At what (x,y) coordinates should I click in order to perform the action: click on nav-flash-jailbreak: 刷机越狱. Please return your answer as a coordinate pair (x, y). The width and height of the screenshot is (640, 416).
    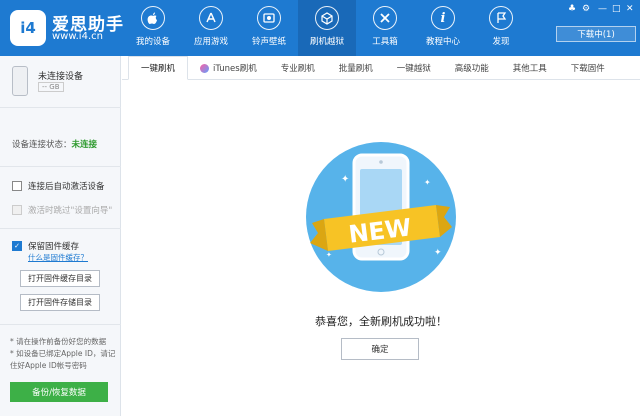
    Looking at the image, I should click on (327, 28).